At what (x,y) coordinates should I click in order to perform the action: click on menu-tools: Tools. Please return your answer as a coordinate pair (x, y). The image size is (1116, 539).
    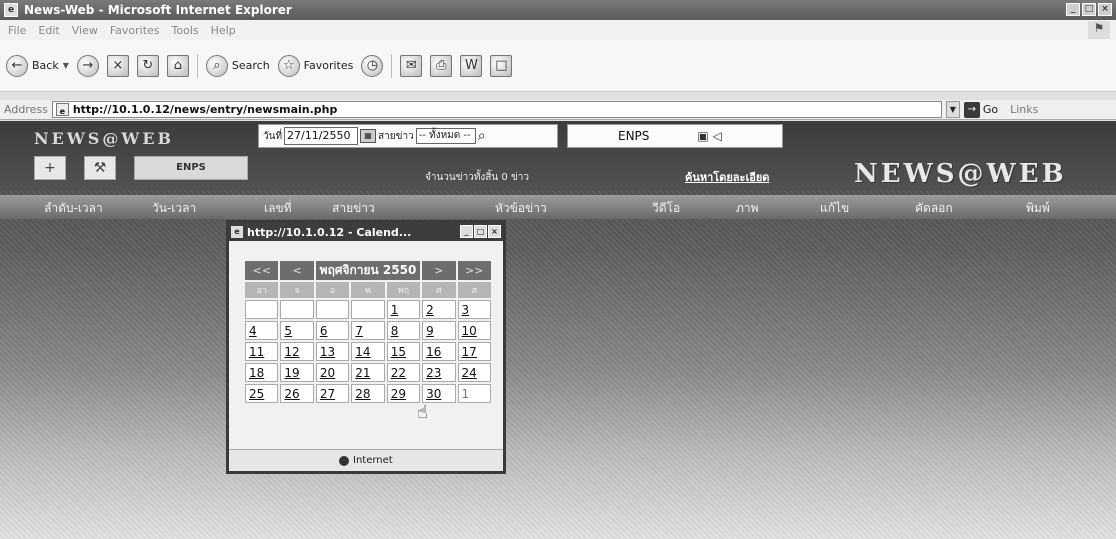
    Looking at the image, I should click on (185, 30).